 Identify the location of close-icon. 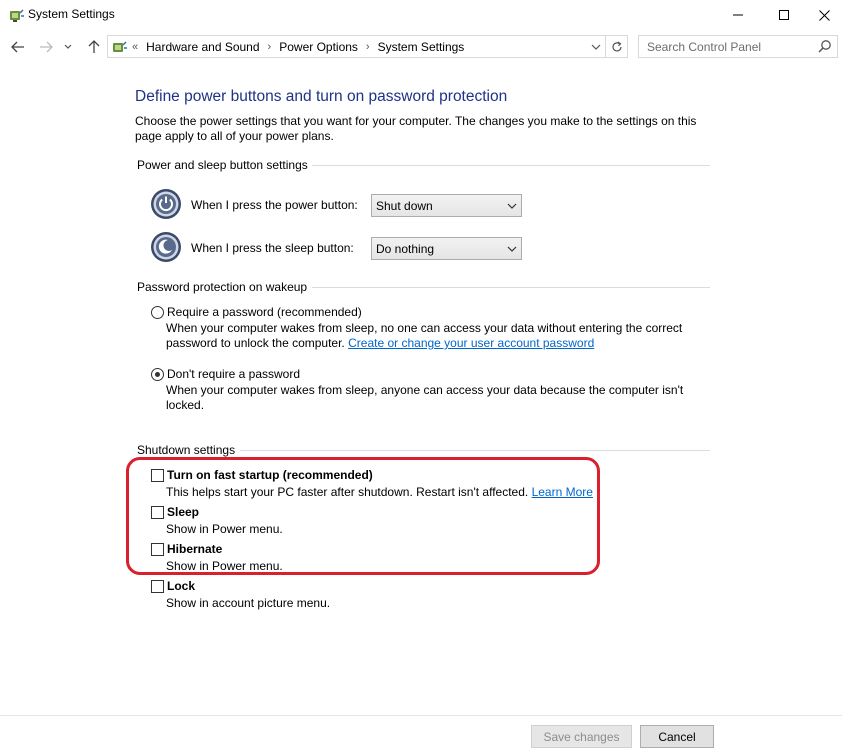
(824, 15).